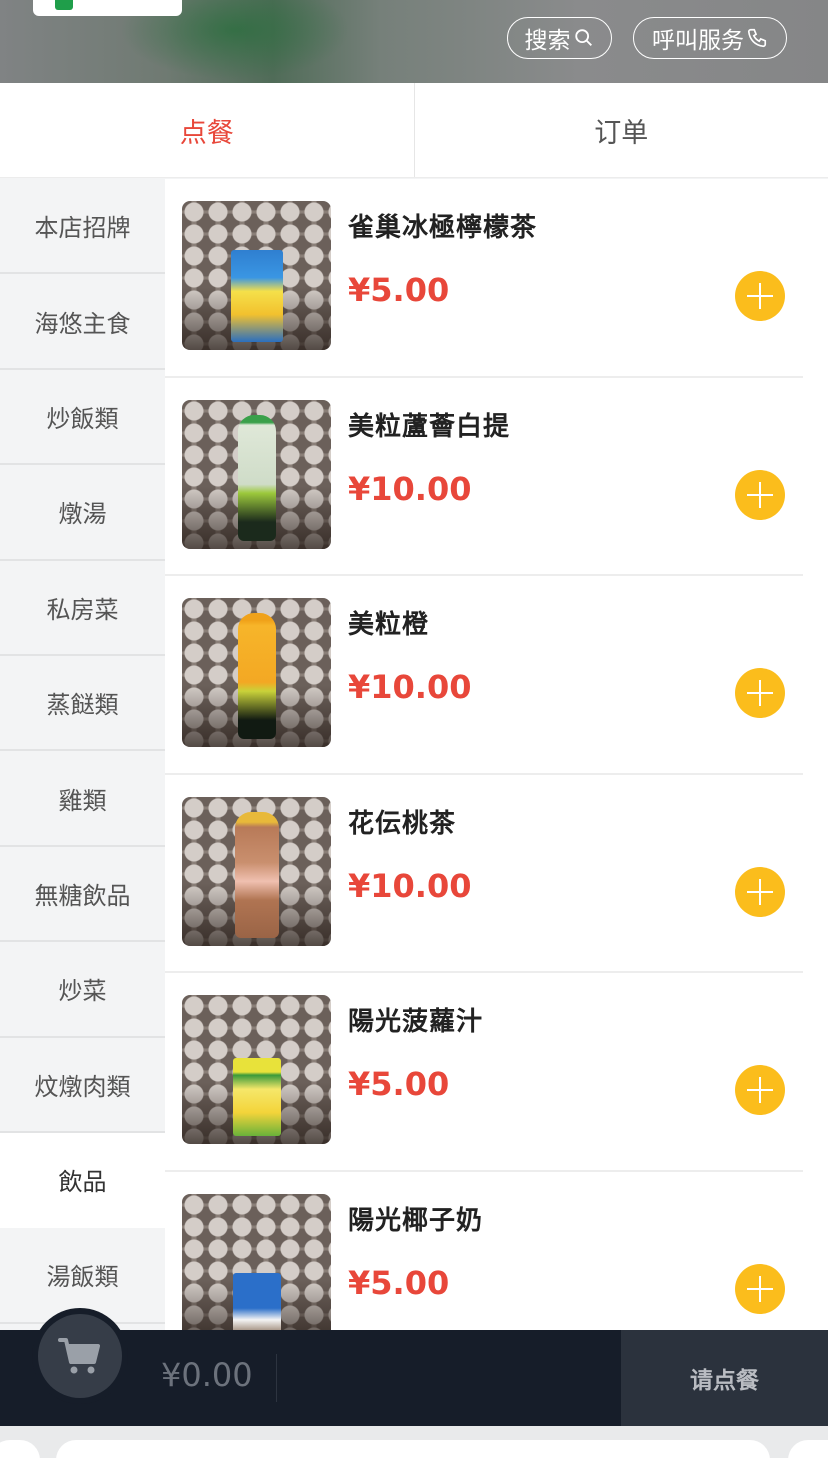 The height and width of the screenshot is (1458, 828). What do you see at coordinates (583, 37) in the screenshot?
I see `search-icon` at bounding box center [583, 37].